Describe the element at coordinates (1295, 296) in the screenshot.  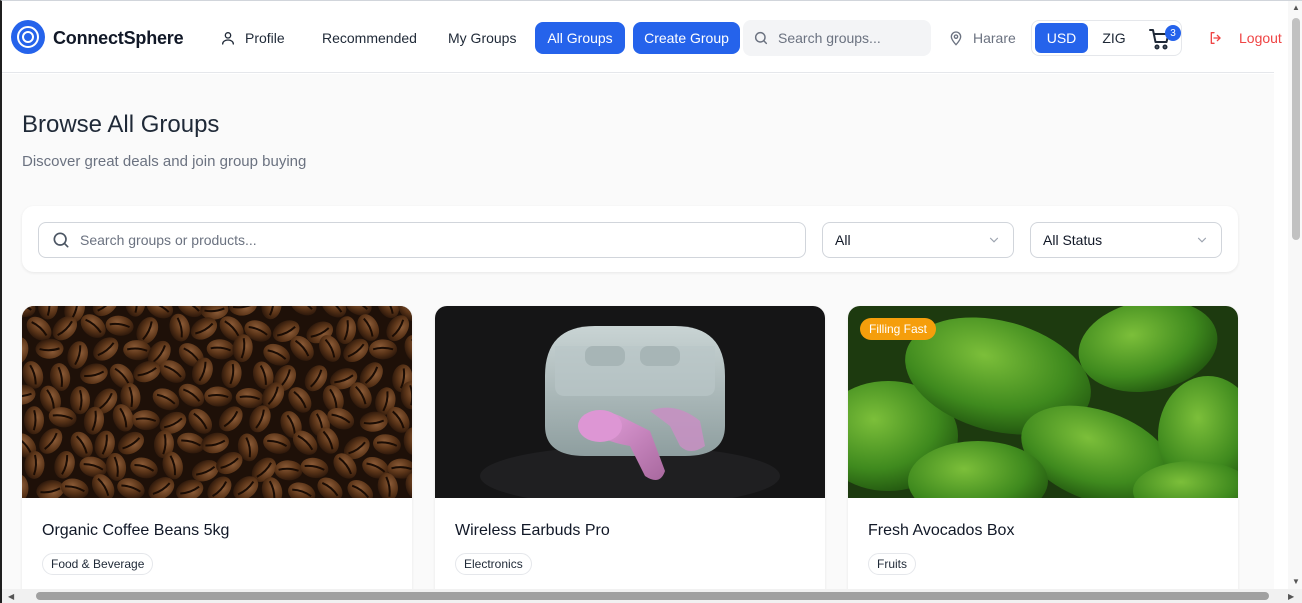
I see `vertical-scrollbar: ▲ ▼` at that location.